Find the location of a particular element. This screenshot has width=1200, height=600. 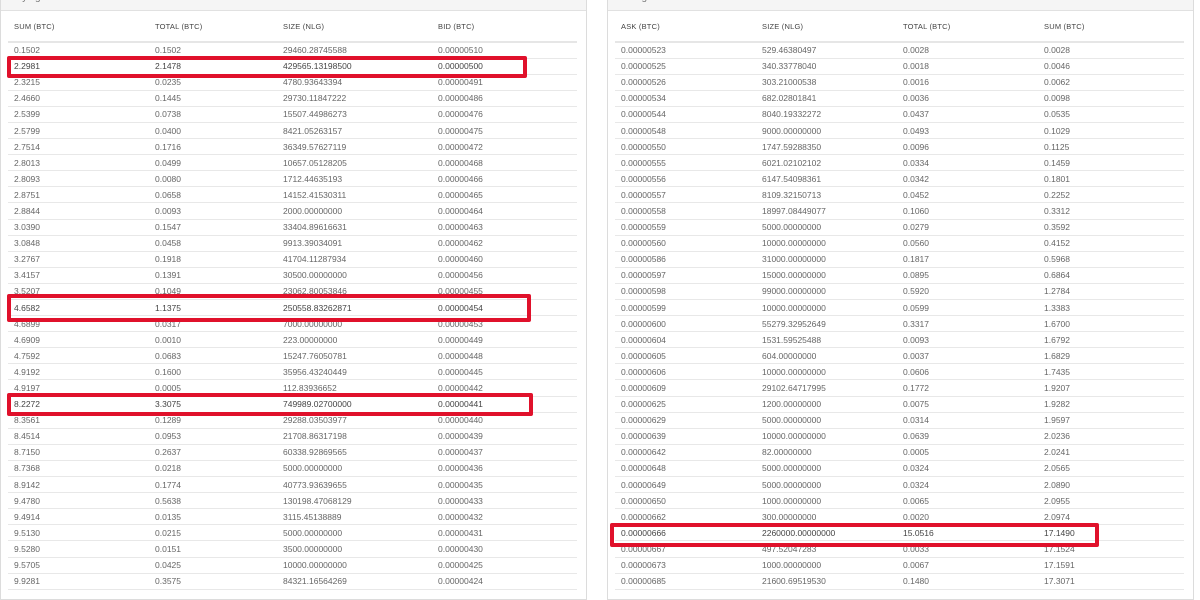

total-cell: 0.2637 is located at coordinates (213, 452).